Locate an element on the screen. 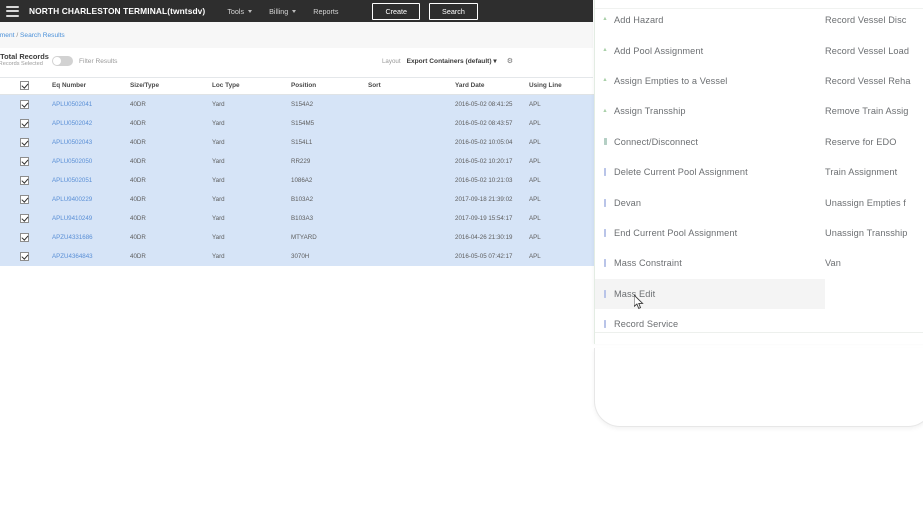  eq-number-link: APLU0502042 is located at coordinates (72, 123).